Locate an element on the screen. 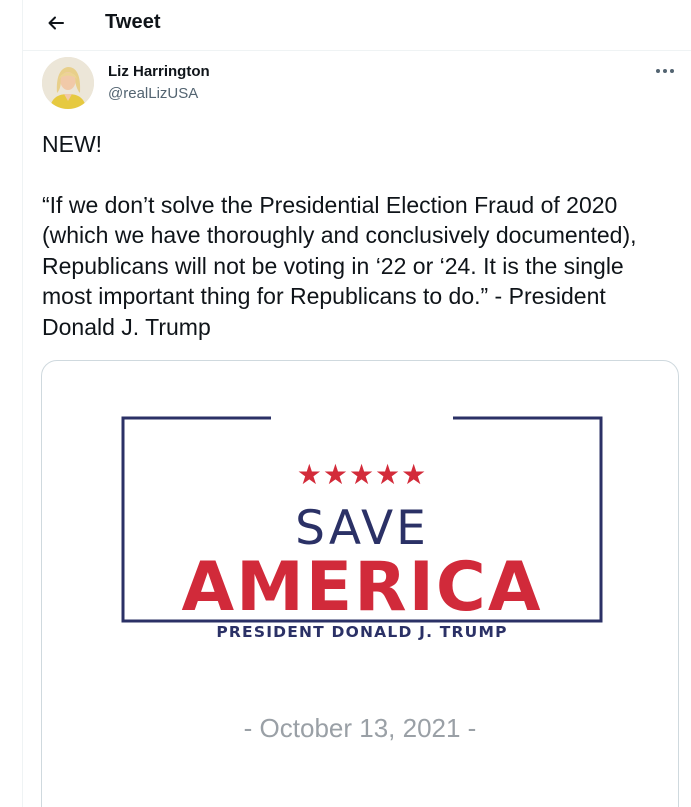  page-header: Tweet is located at coordinates (357, 25).